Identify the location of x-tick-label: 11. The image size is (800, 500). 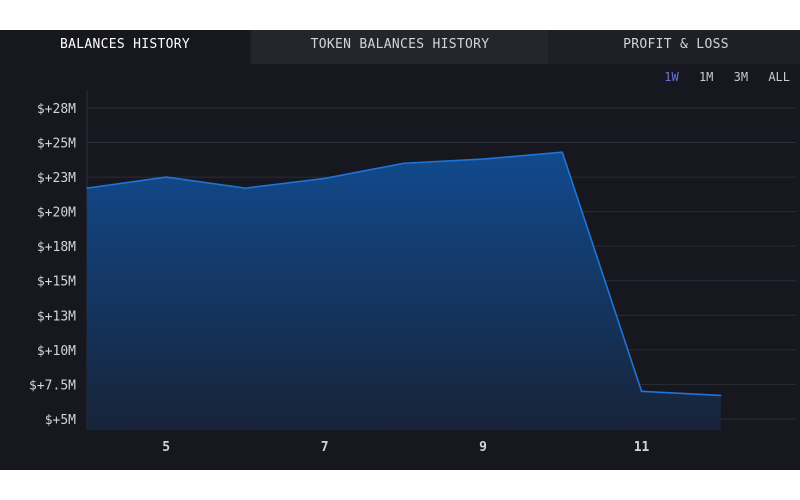
(642, 447).